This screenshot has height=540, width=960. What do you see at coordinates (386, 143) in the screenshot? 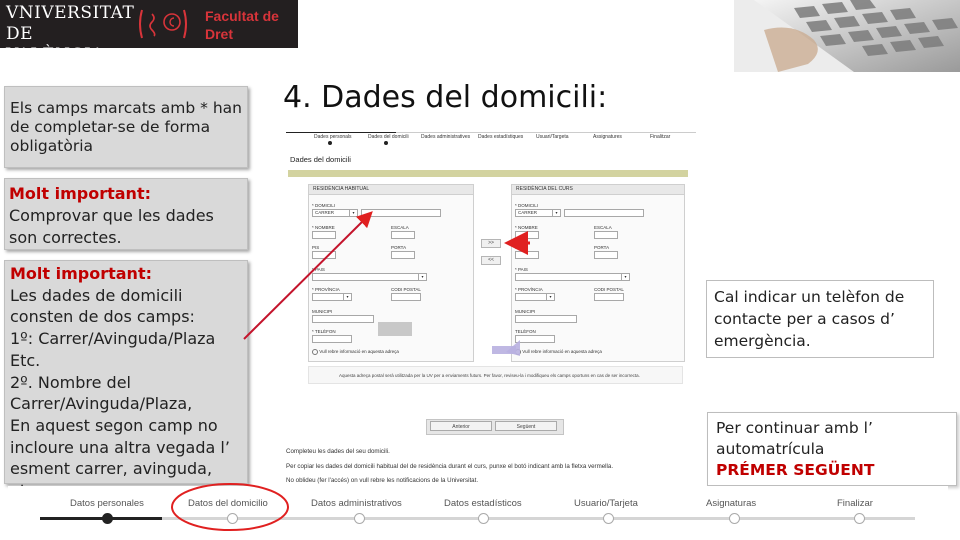
I see `form-step-dot-current` at bounding box center [386, 143].